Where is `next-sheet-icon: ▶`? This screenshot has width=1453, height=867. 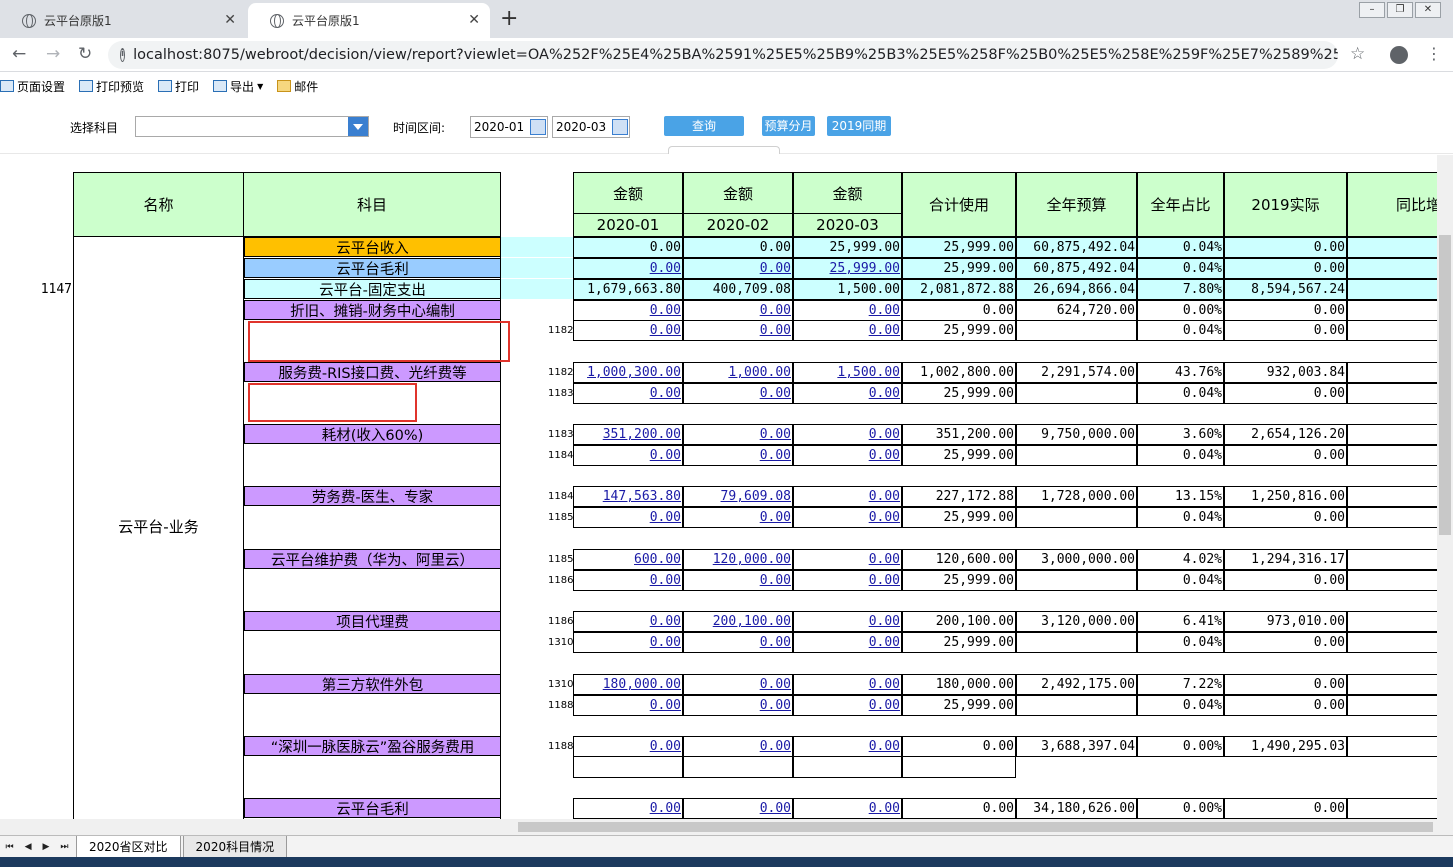
next-sheet-icon: ▶ is located at coordinates (45, 847).